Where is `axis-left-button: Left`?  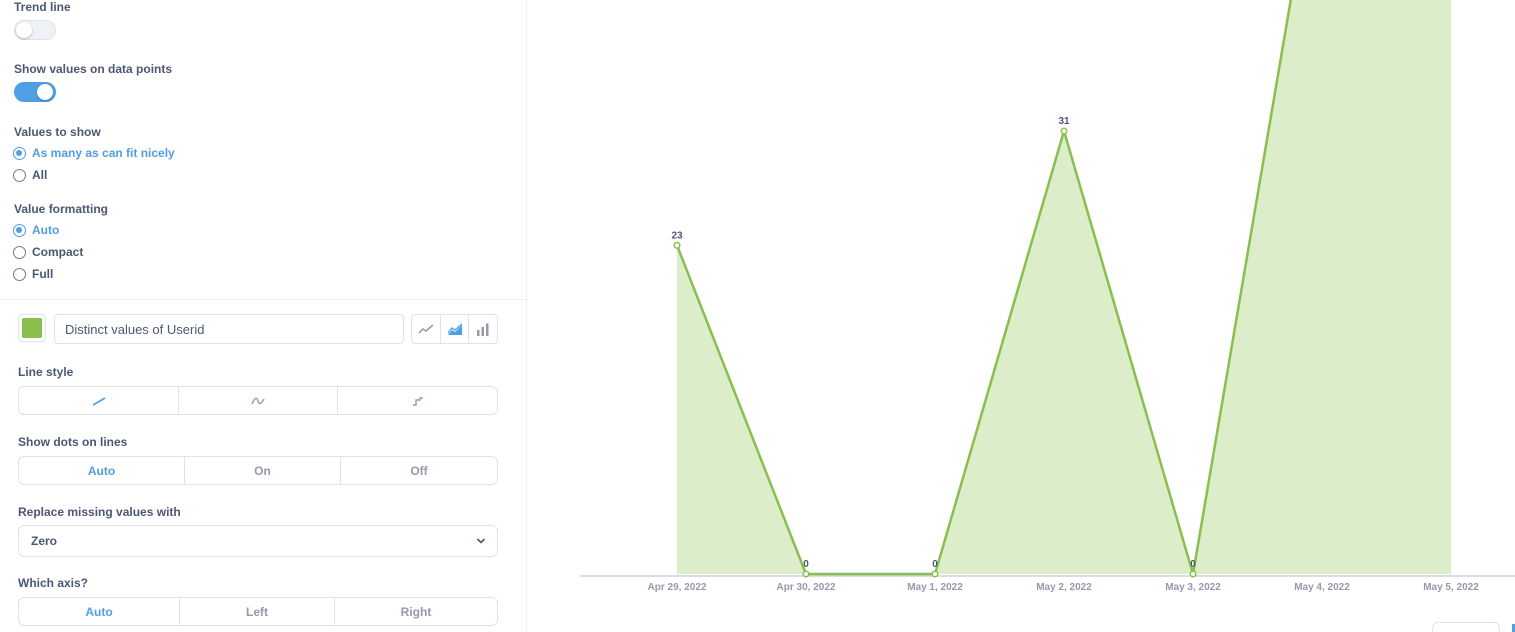
axis-left-button: Left is located at coordinates (257, 611).